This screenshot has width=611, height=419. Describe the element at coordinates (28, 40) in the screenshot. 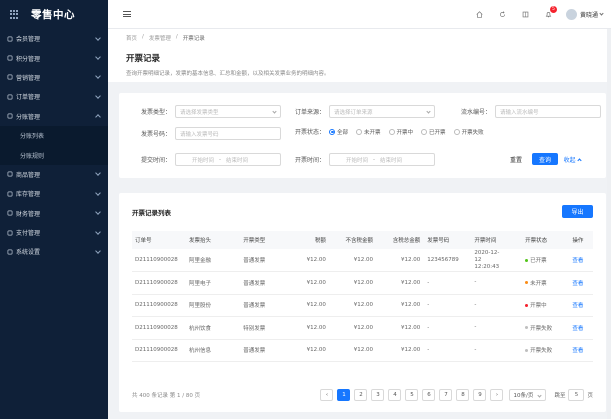

I see `sidebar-item-label: 会员管理` at that location.